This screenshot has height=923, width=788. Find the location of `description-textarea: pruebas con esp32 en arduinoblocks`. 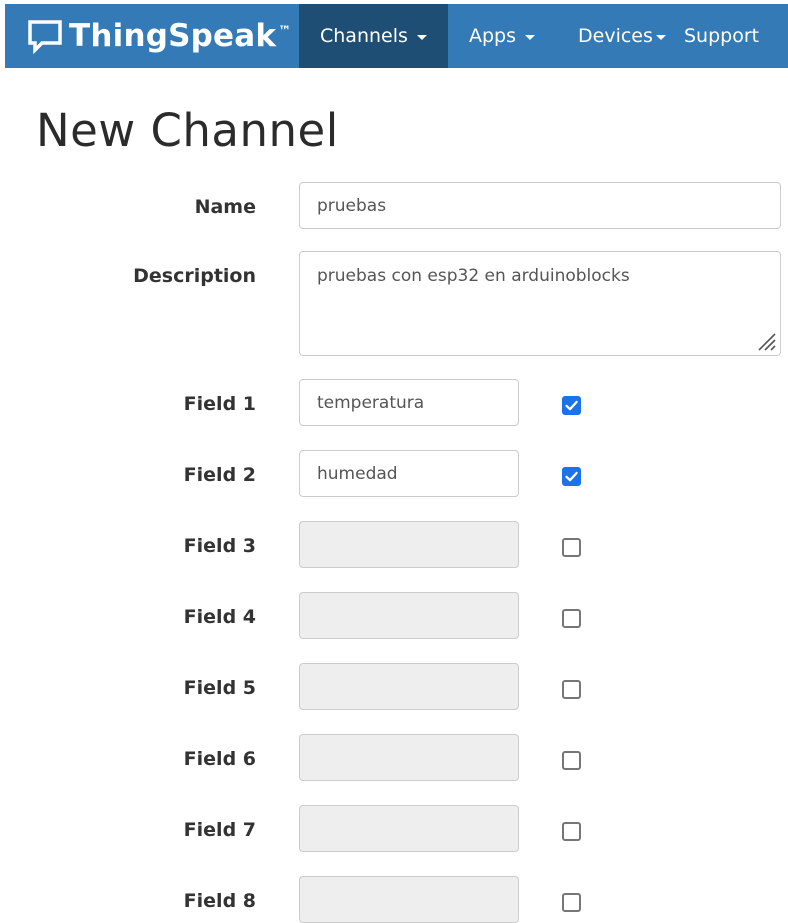

description-textarea: pruebas con esp32 en arduinoblocks is located at coordinates (540, 303).